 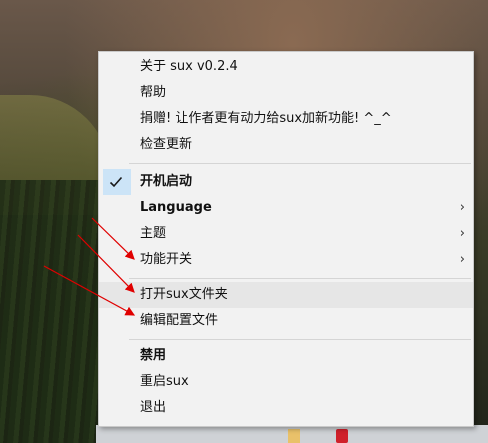 I want to click on menu-item-restart: 重启sux, so click(x=286, y=382).